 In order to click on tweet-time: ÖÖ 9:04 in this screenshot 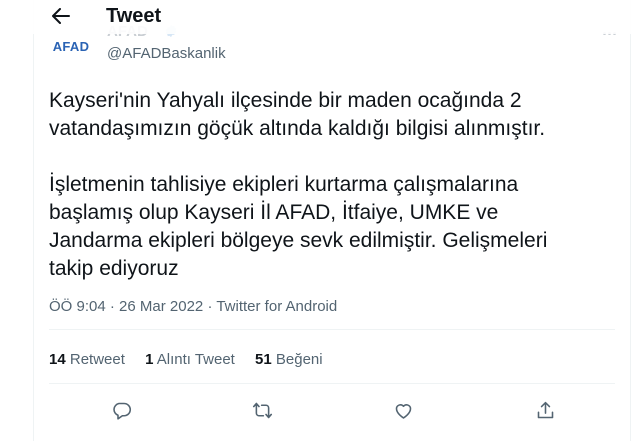, I will do `click(77, 306)`.